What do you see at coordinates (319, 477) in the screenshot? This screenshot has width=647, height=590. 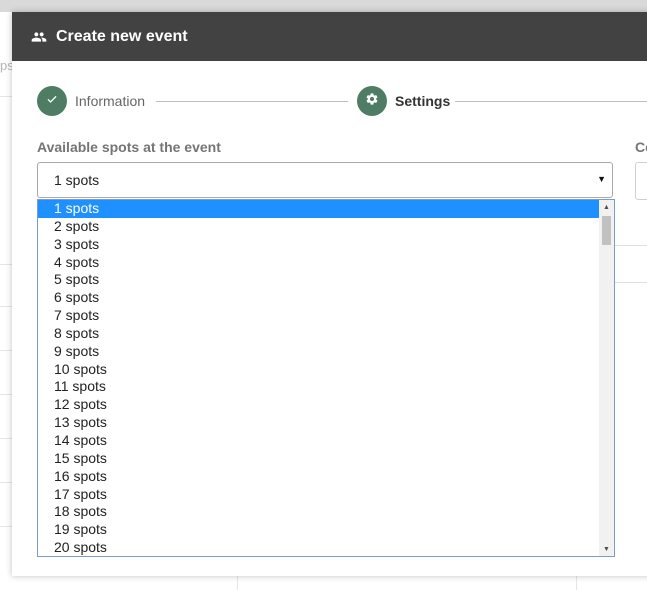 I see `dropdown-option: 16 spots` at bounding box center [319, 477].